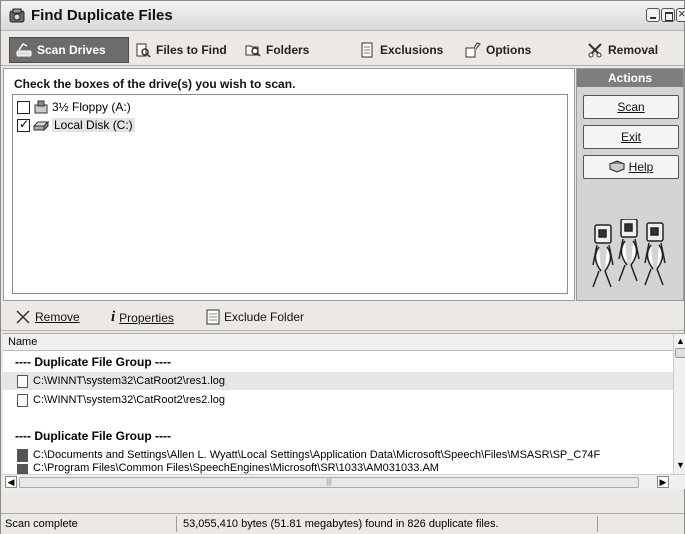 The height and width of the screenshot is (534, 685). I want to click on drive-label: 3½ Floppy (A:), so click(91, 107).